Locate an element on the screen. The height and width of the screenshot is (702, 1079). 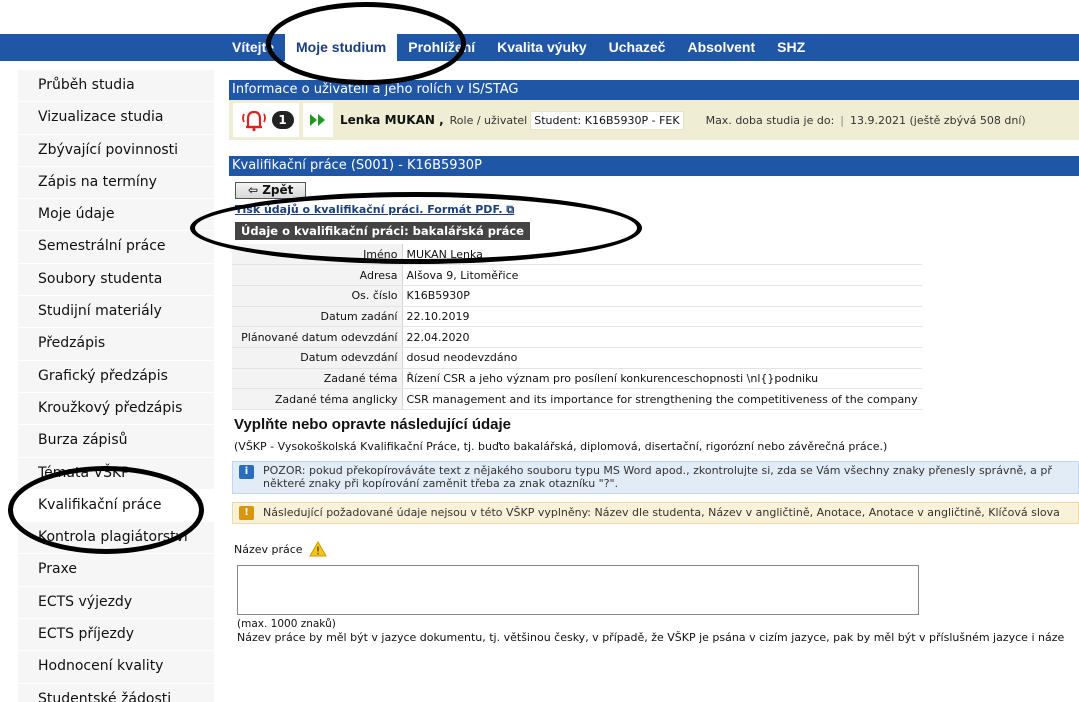
sidebar-item-ects-incoming: ECTS příjezdy is located at coordinates (116, 635).